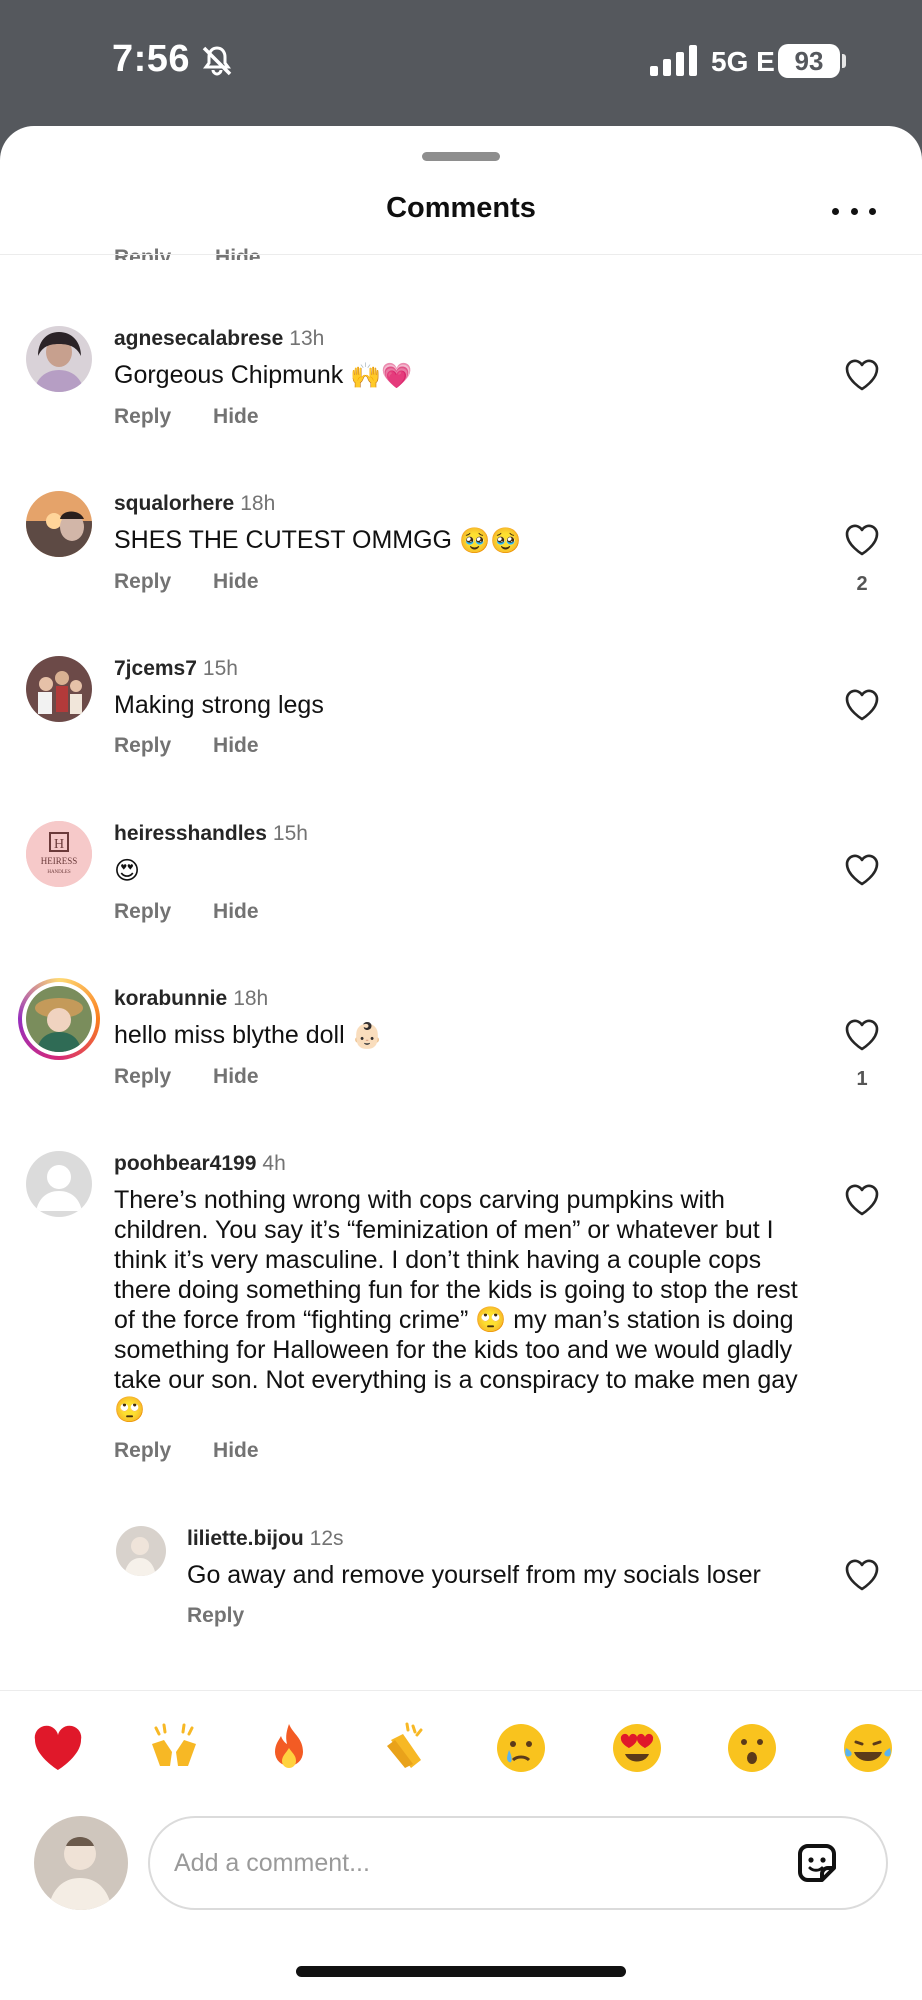  Describe the element at coordinates (307, 338) in the screenshot. I see `comment-time: 13h` at that location.